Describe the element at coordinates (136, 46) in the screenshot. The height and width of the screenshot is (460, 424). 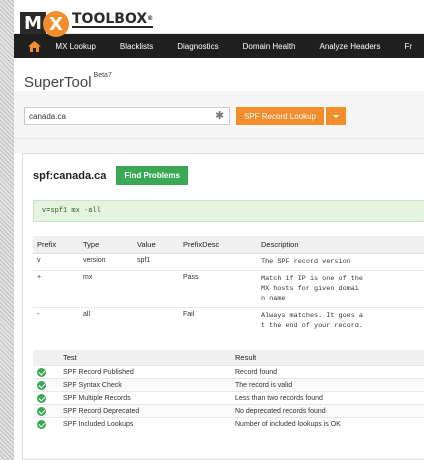
I see `nav-blacklists: Blacklists` at that location.